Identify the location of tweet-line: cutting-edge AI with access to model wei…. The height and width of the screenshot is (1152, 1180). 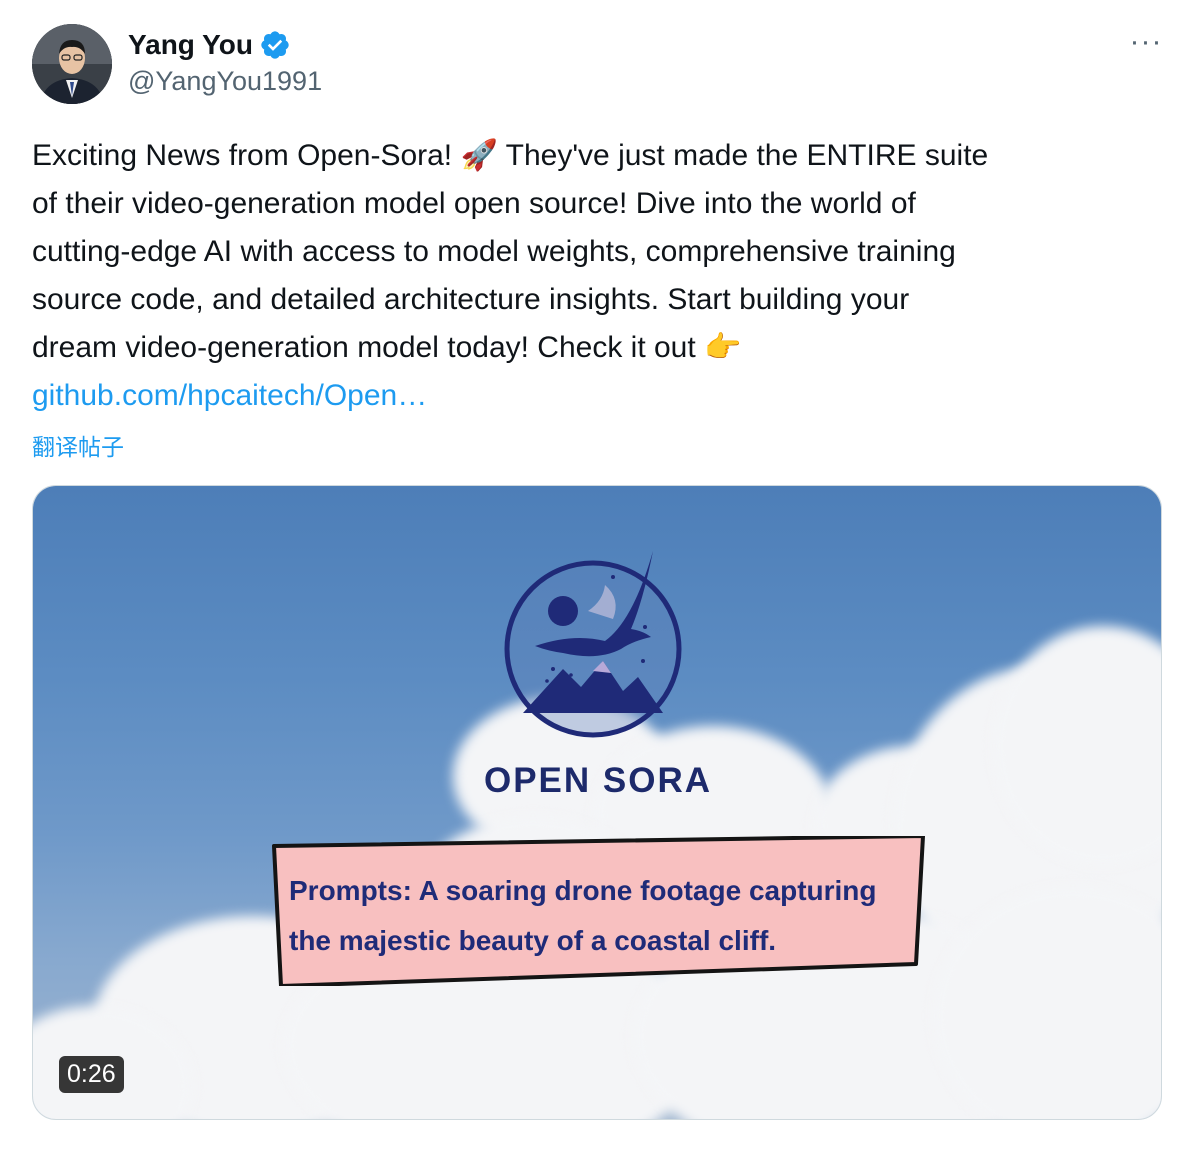
(494, 251).